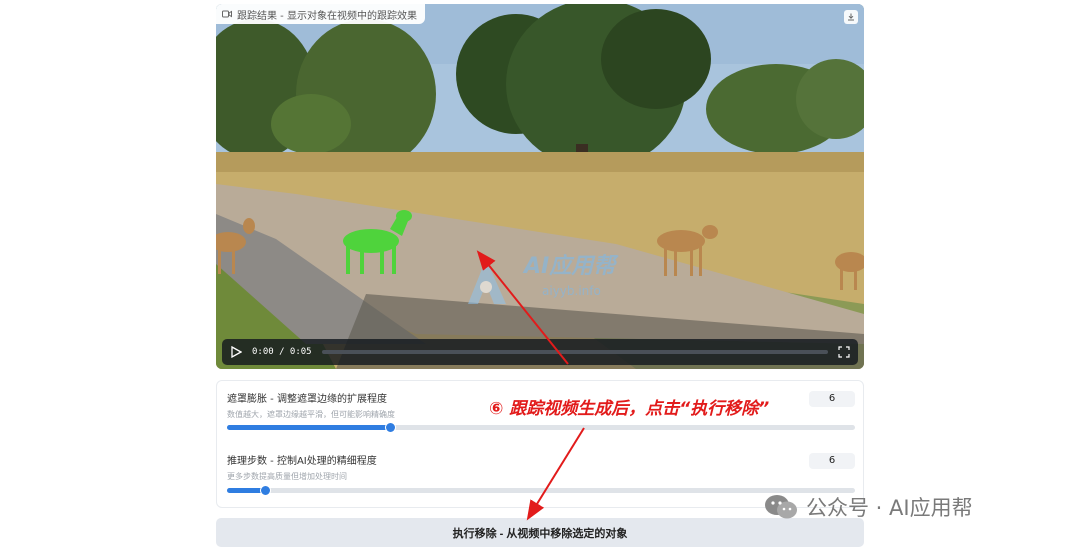 The width and height of the screenshot is (1080, 552). Describe the element at coordinates (844, 352) in the screenshot. I see `fullscreen-icon` at that location.